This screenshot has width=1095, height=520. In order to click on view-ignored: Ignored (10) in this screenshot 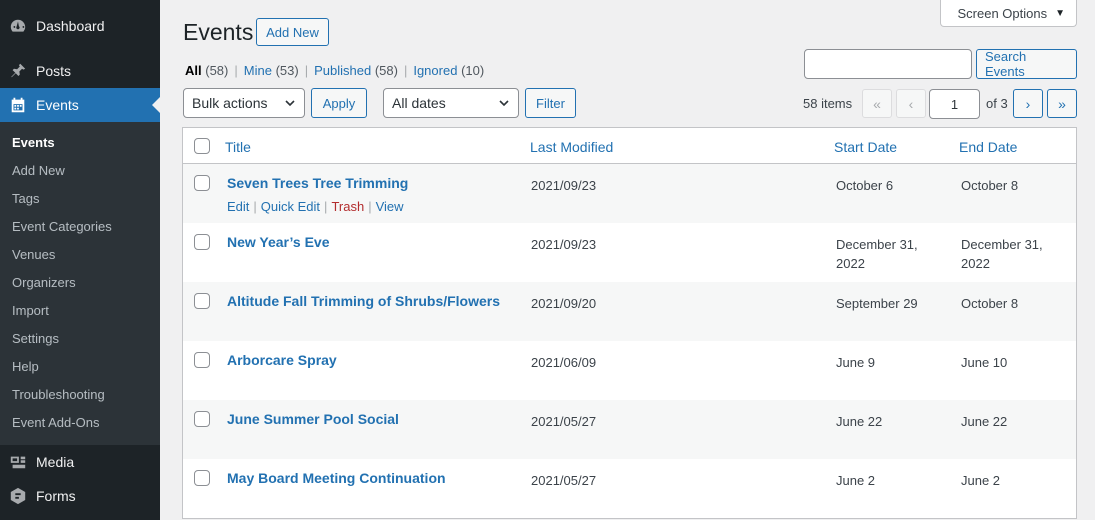, I will do `click(448, 70)`.